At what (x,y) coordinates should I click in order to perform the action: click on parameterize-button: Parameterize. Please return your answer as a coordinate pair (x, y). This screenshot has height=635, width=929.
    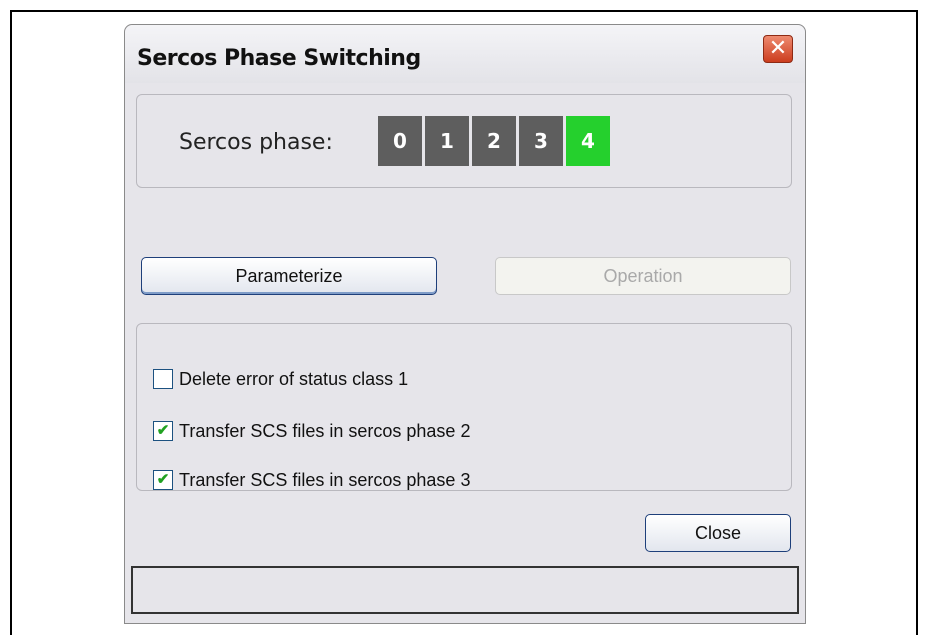
    Looking at the image, I should click on (289, 276).